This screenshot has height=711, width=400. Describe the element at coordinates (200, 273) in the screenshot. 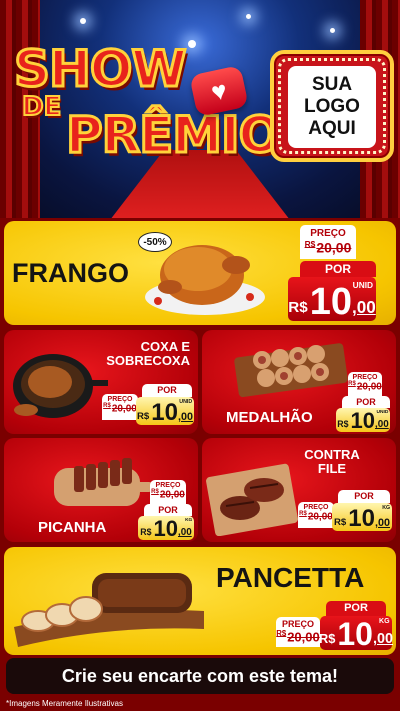

I see `product-card-frango: FRANGO PREÇO R$20,00 POR R$ 10,00 UNID` at that location.